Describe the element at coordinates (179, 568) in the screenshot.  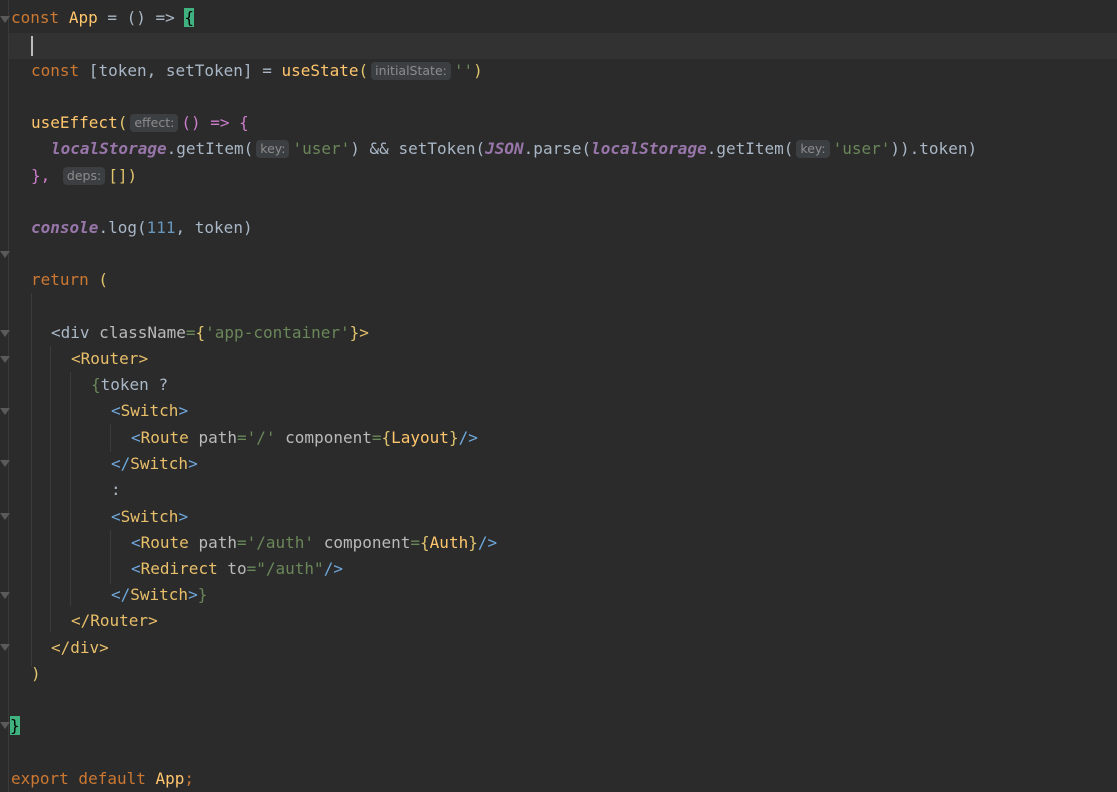
I see `tag-name: Redirect` at that location.